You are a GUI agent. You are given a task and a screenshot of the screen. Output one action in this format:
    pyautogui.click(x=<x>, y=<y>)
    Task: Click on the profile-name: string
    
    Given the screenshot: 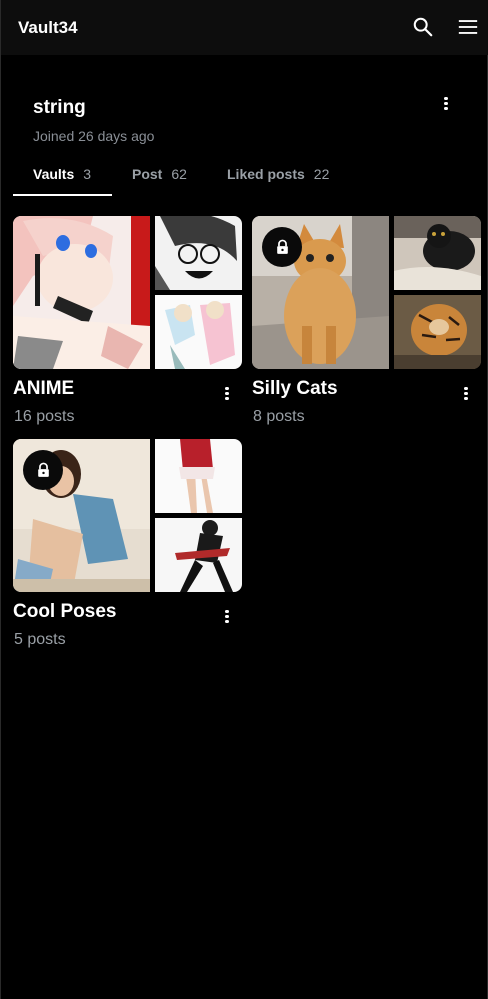 What is the action you would take?
    pyautogui.click(x=59, y=107)
    